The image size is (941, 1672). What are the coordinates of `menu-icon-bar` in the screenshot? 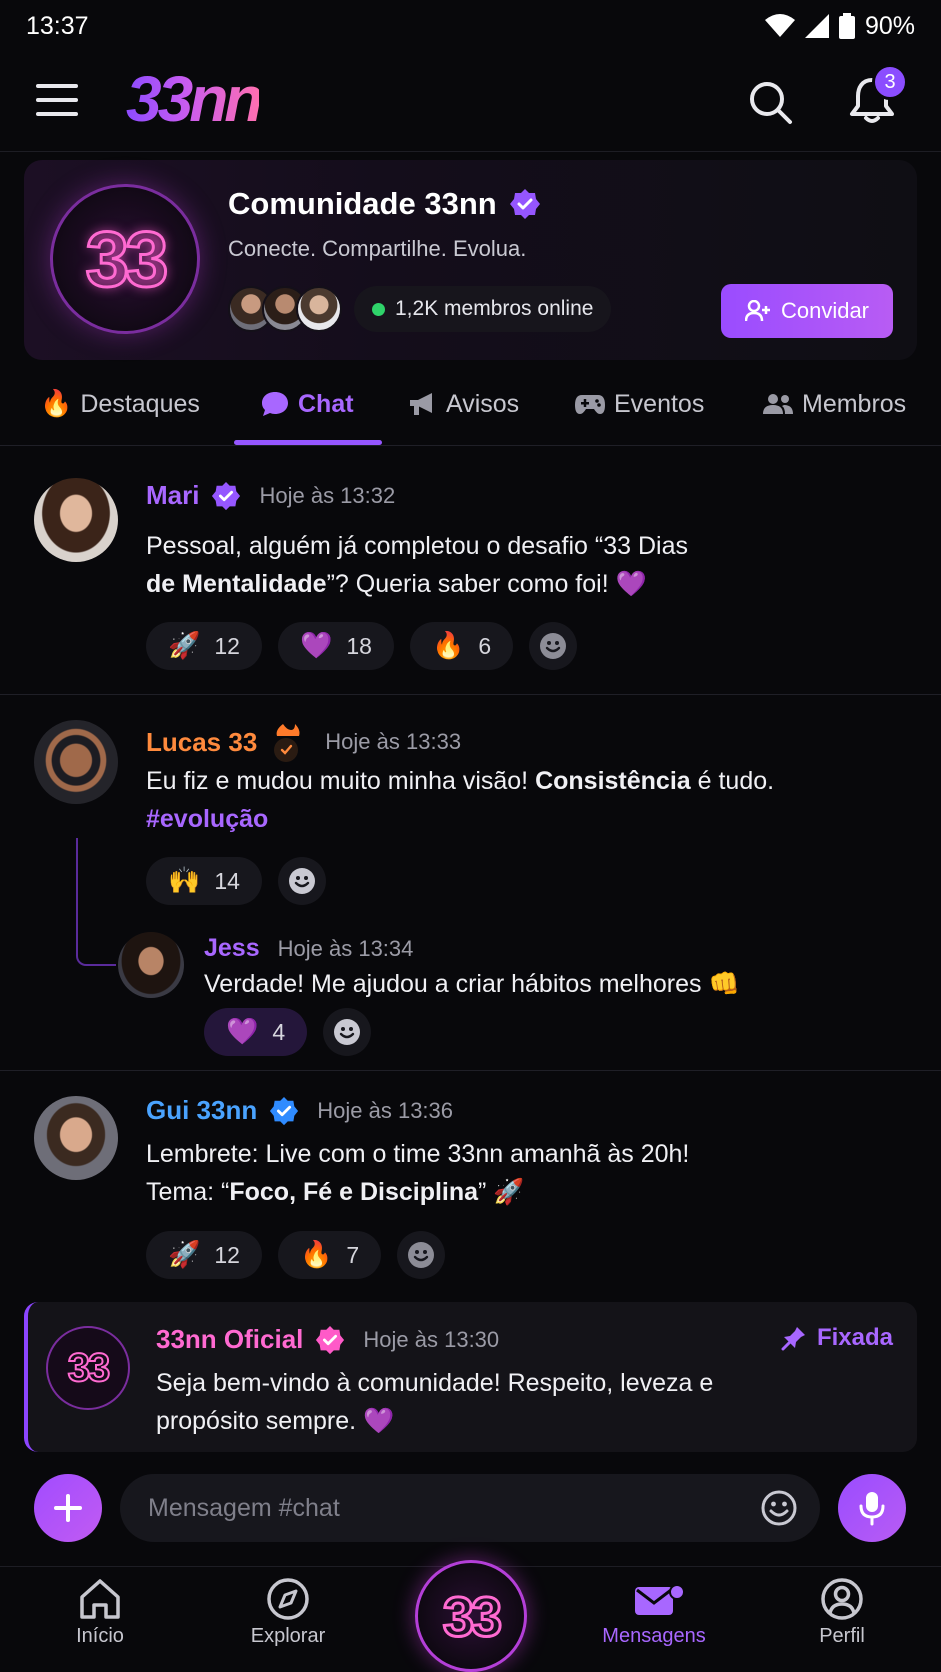 It's located at (57, 100).